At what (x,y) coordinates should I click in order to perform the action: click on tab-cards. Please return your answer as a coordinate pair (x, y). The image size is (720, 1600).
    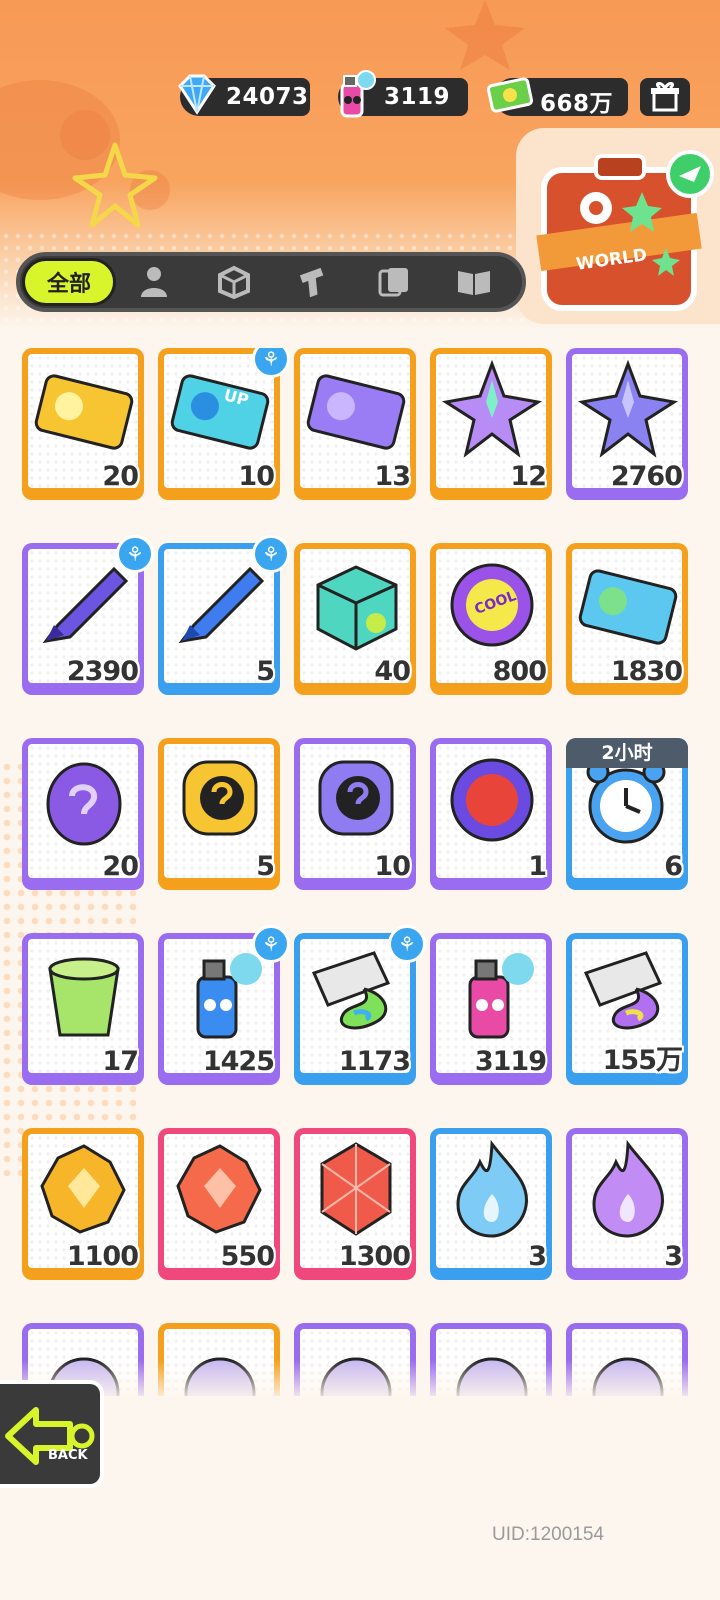
    Looking at the image, I should click on (394, 282).